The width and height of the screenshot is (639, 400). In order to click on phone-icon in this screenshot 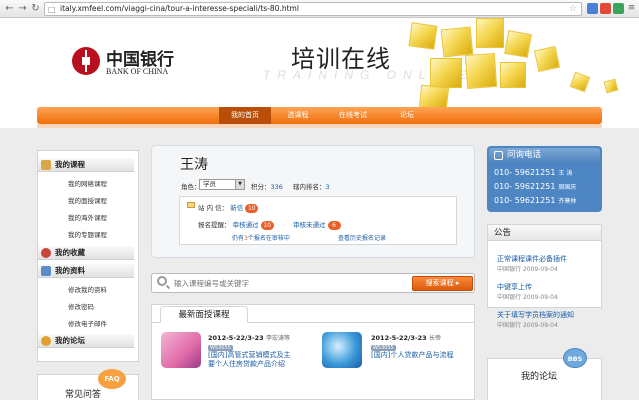, I will do `click(498, 155)`.